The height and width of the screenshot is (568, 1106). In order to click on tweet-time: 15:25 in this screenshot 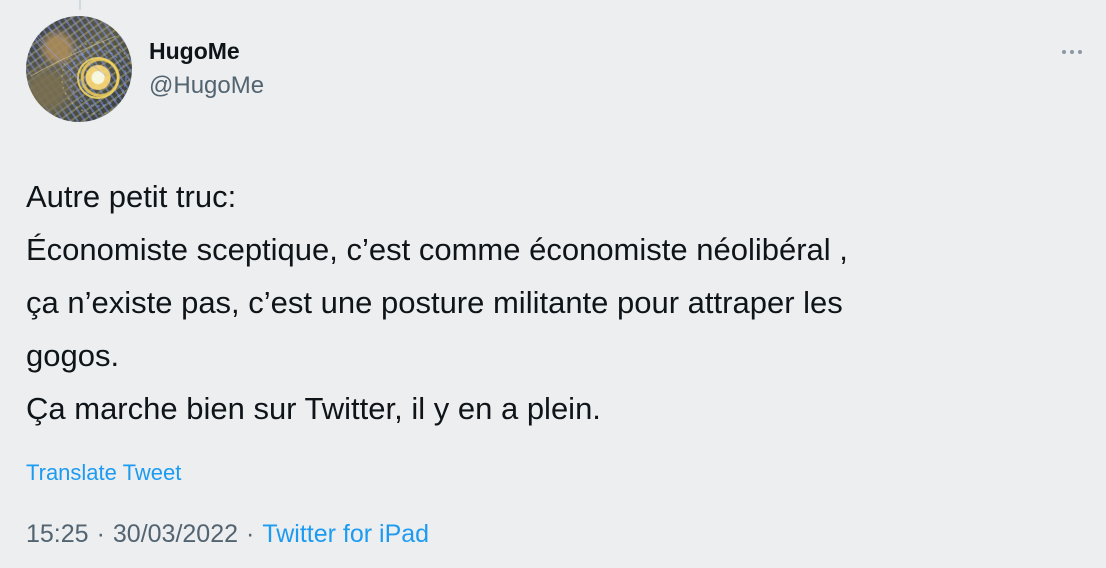, I will do `click(57, 534)`.